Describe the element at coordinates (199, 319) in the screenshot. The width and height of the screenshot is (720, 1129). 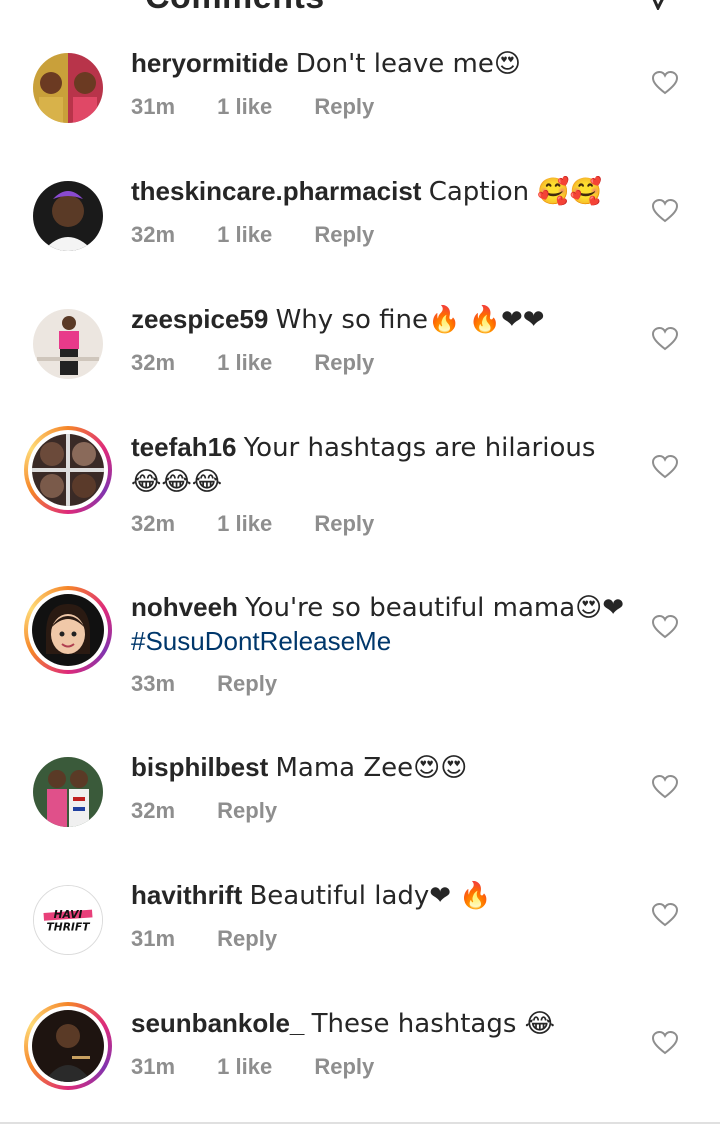
I see `comment-username: zeespice59` at that location.